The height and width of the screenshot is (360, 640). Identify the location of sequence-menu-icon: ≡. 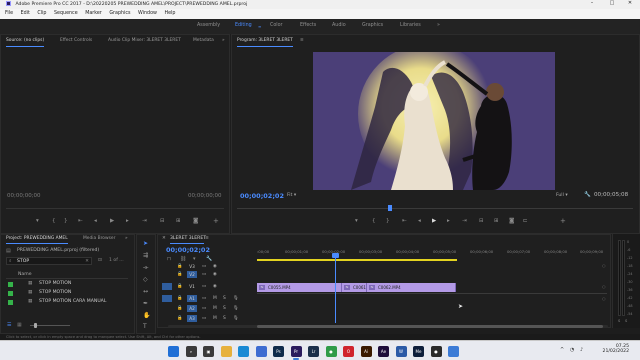
(207, 238).